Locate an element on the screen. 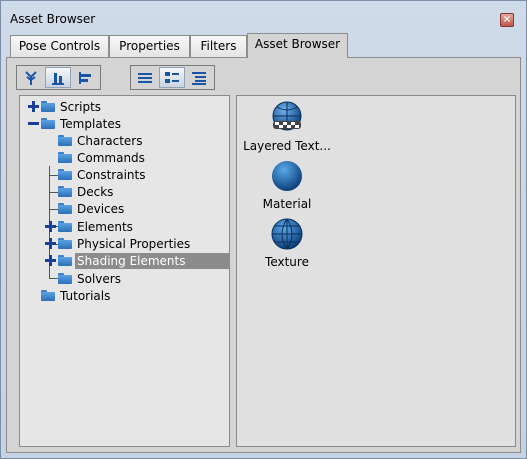 The width and height of the screenshot is (527, 459). thumbnail-list-icon is located at coordinates (172, 77).